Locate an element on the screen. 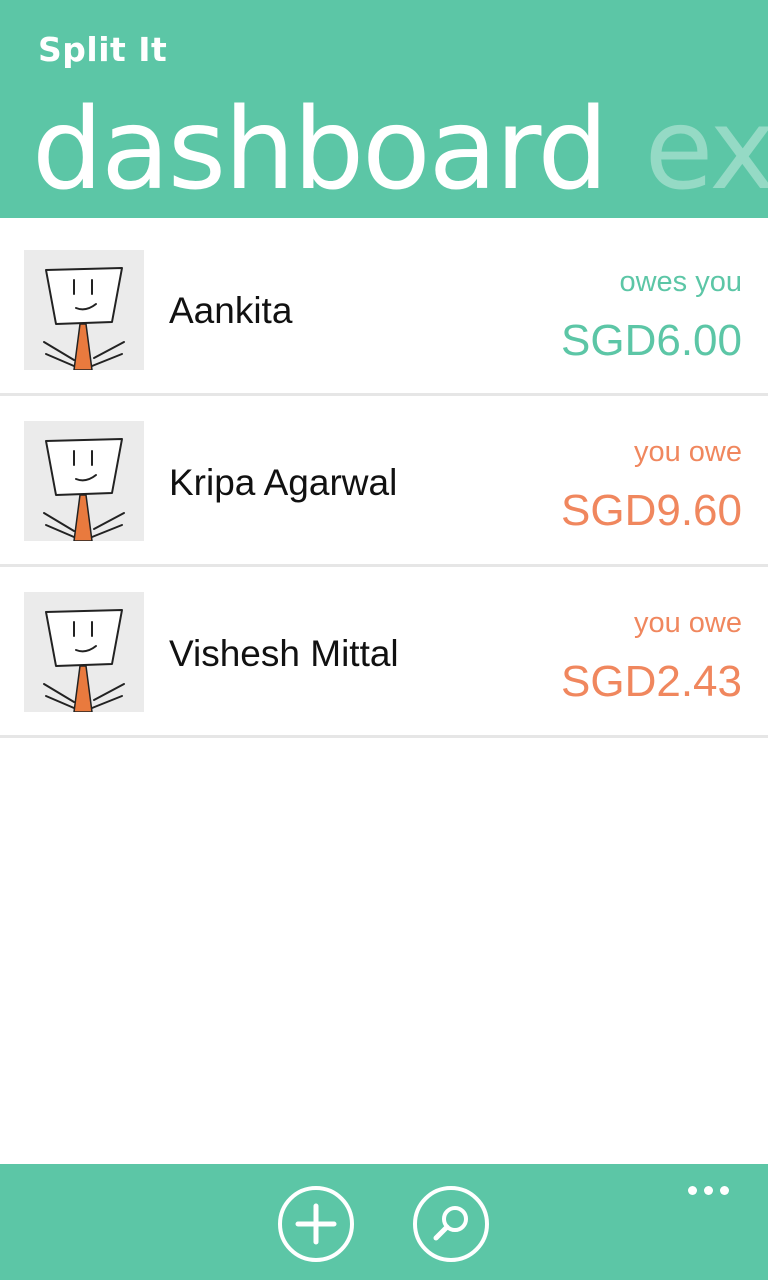 Image resolution: width=768 pixels, height=1280 pixels. add-icon is located at coordinates (316, 1224).